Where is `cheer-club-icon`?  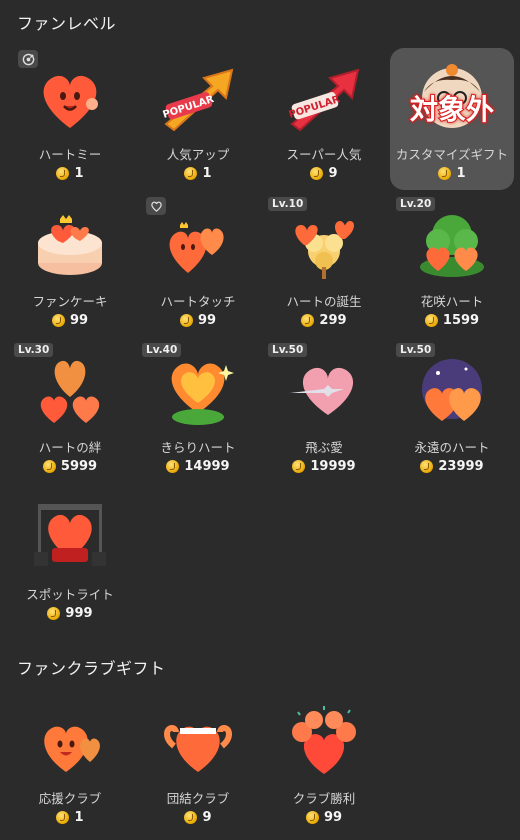
cheer-club-icon is located at coordinates (70, 742).